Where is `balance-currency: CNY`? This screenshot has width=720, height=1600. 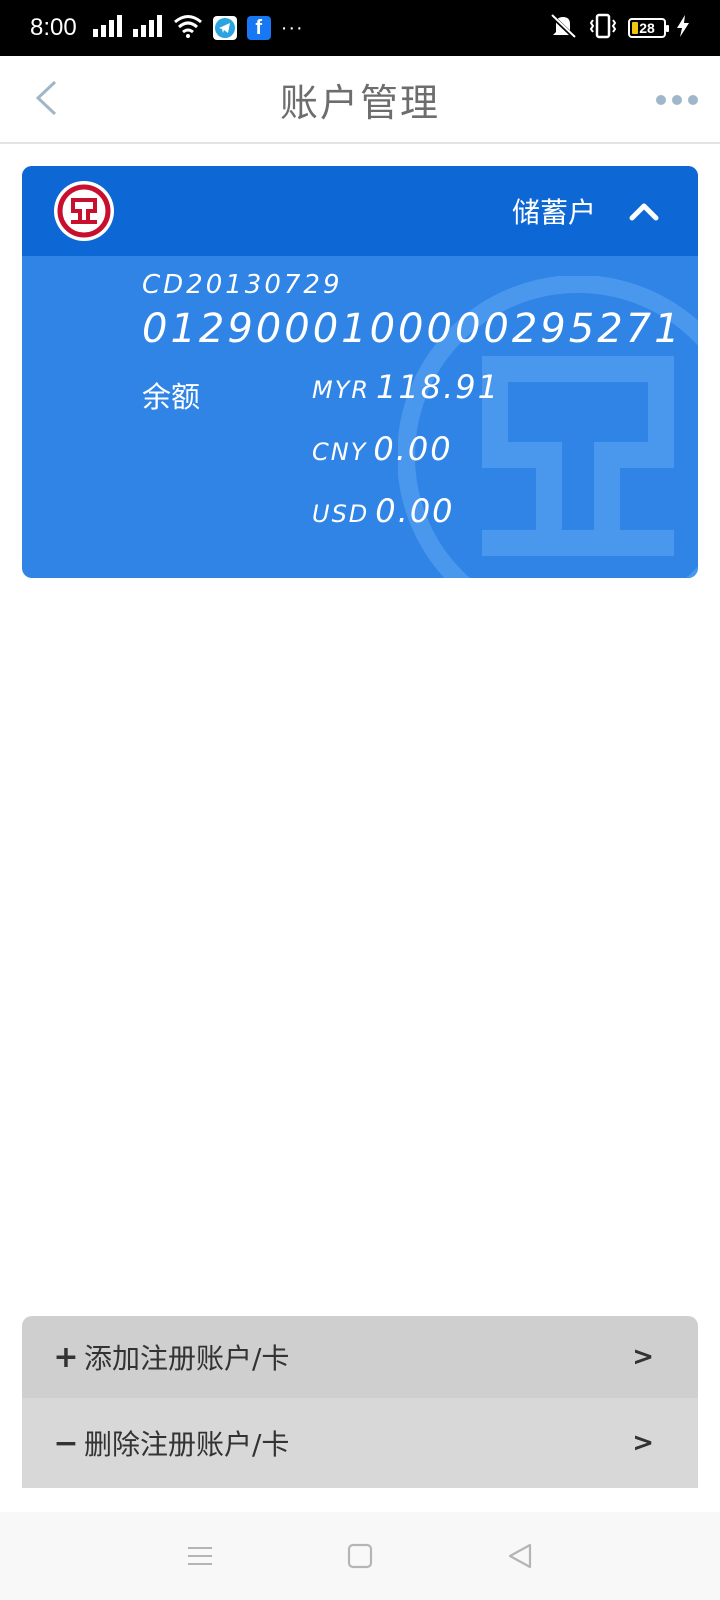
balance-currency: CNY is located at coordinates (340, 452).